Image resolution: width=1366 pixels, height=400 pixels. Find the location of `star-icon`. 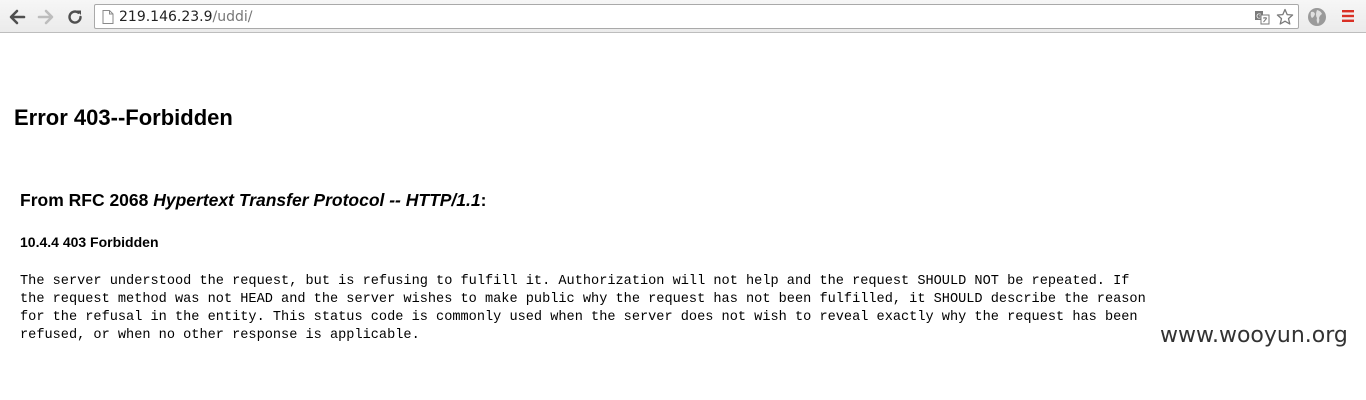

star-icon is located at coordinates (1285, 16).